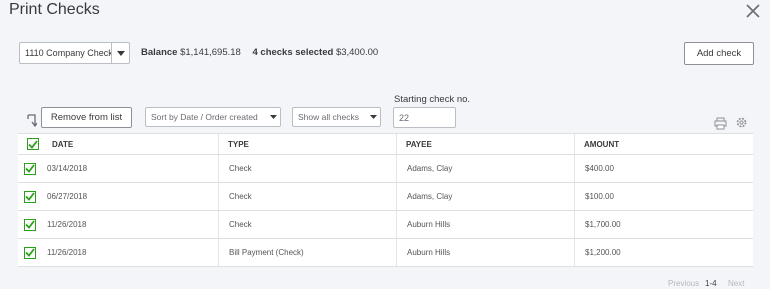  I want to click on pagination-previous: Previous, so click(683, 283).